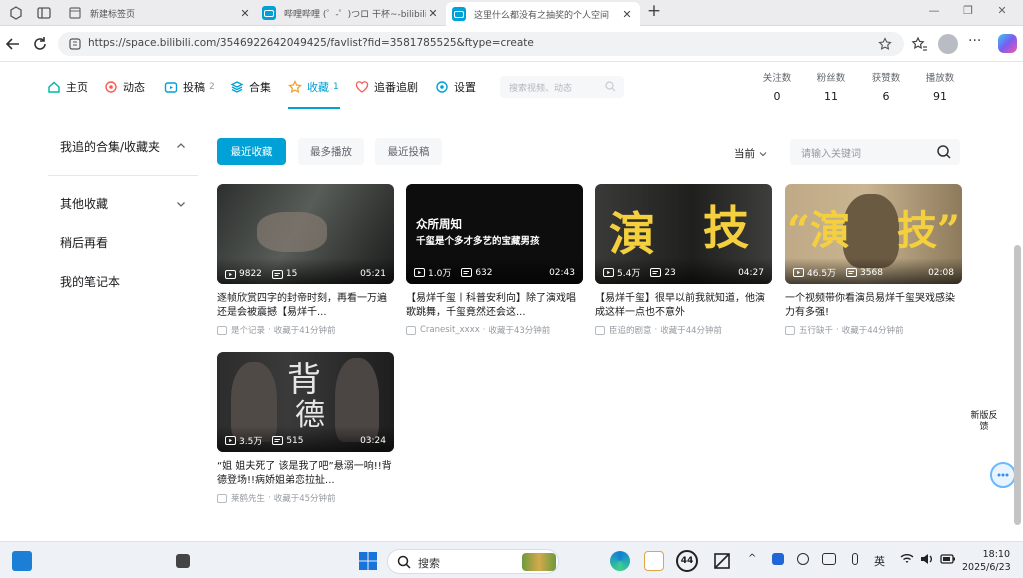 This screenshot has width=1023, height=578. Describe the element at coordinates (687, 561) in the screenshot. I see `notification-badge: 44` at that location.